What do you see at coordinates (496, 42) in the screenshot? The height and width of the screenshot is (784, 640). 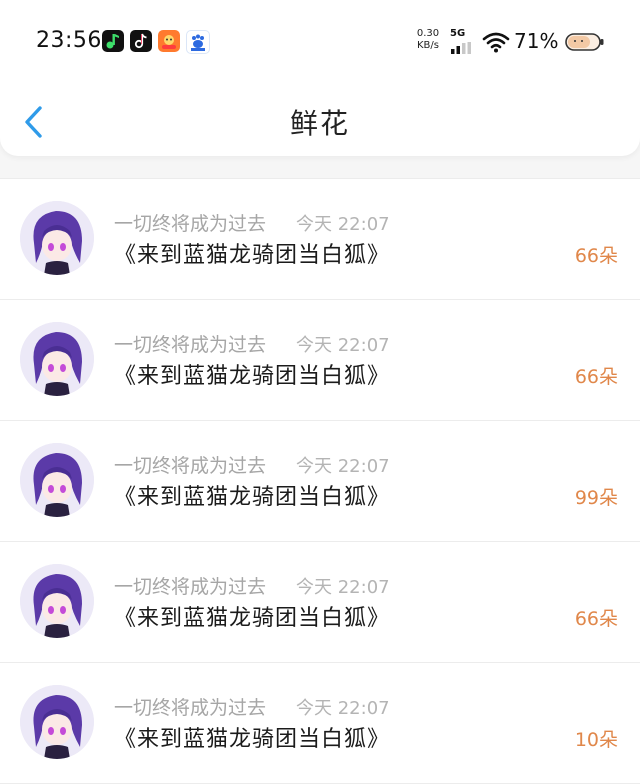 I see `wifi-icon` at bounding box center [496, 42].